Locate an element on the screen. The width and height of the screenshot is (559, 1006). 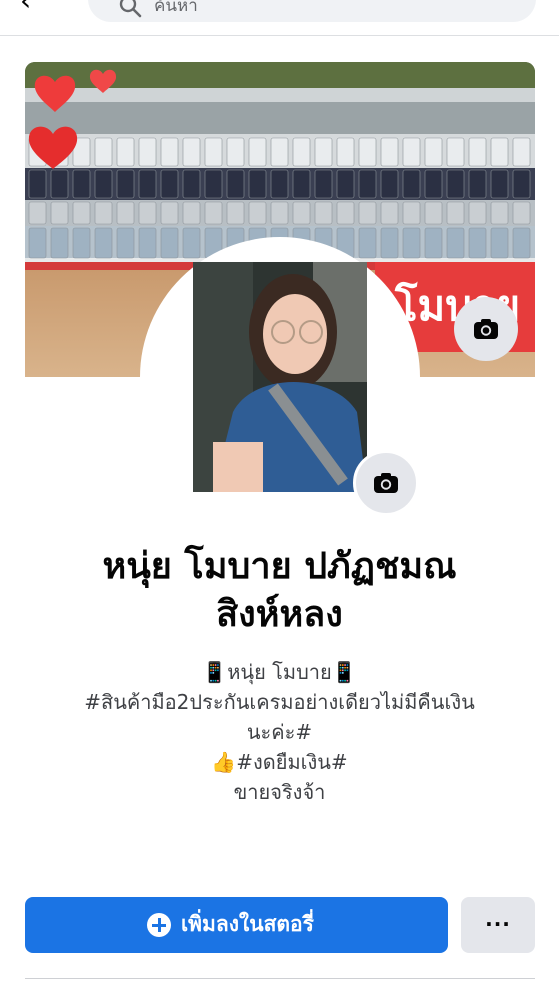
search-placeholder: ค้นหา is located at coordinates (176, 8).